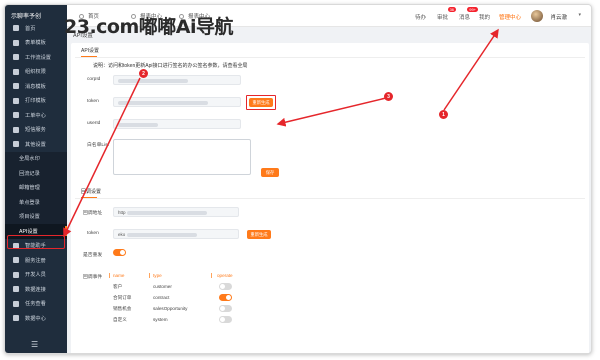 Image resolution: width=600 pixels, height=360 pixels. What do you see at coordinates (36, 242) in the screenshot?
I see `api-settings-highlight` at bounding box center [36, 242].